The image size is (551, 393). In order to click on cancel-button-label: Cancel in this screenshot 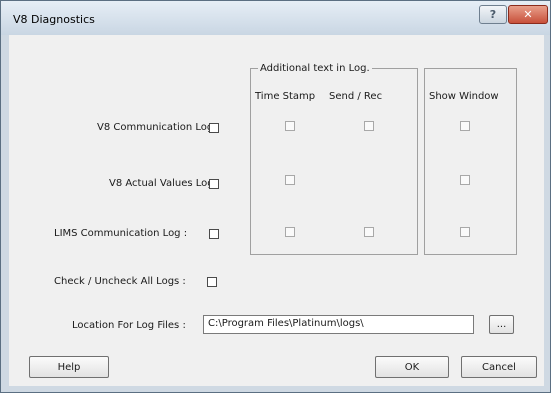, I will do `click(499, 367)`.